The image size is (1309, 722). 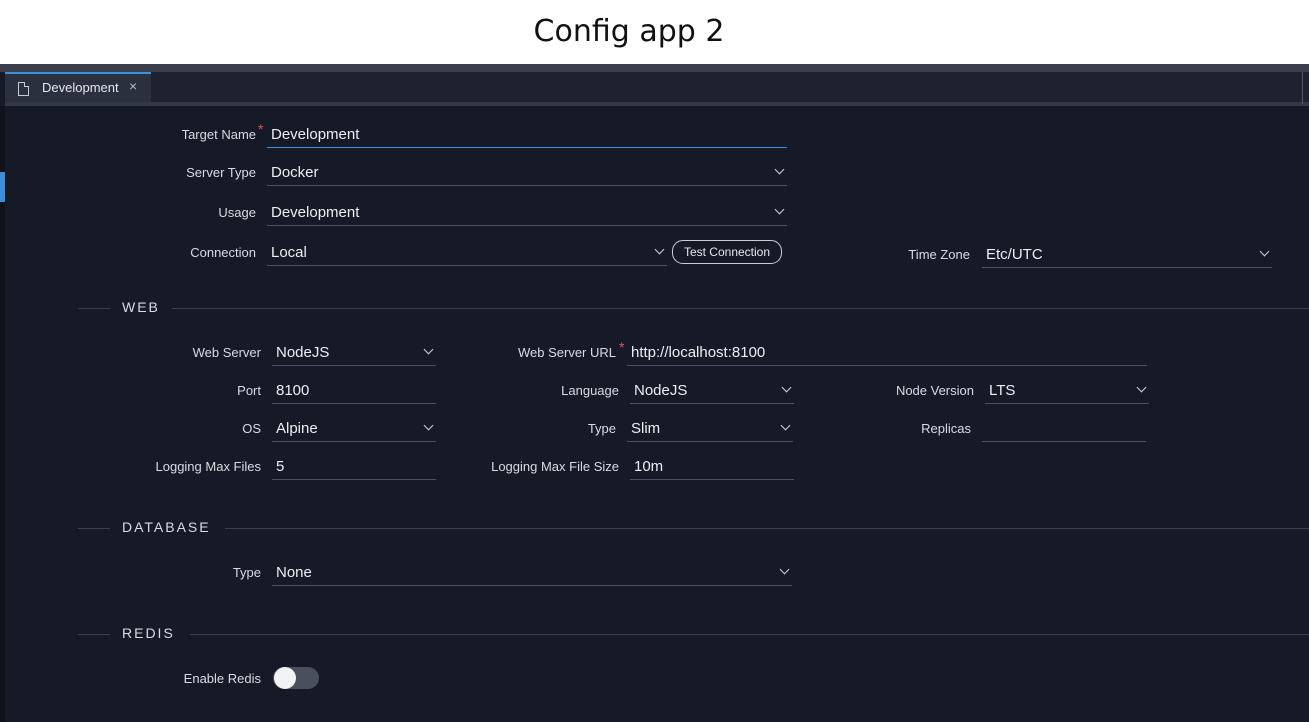 What do you see at coordinates (166, 527) in the screenshot?
I see `database-section-title: DATABASE` at bounding box center [166, 527].